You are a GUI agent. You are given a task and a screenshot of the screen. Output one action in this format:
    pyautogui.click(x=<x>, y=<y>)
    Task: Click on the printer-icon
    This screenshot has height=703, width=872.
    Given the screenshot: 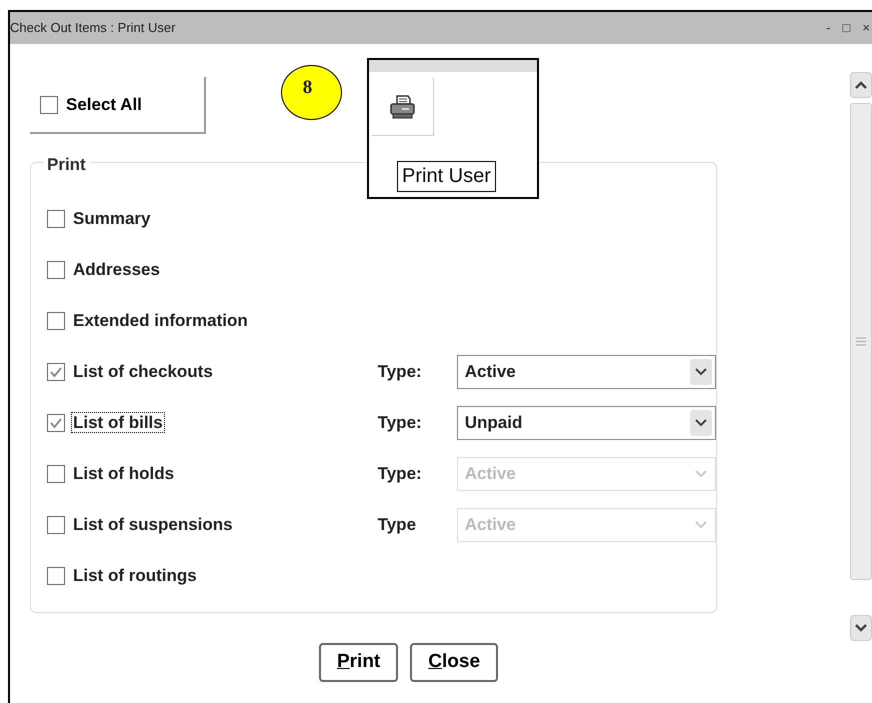 What is the action you would take?
    pyautogui.click(x=403, y=106)
    